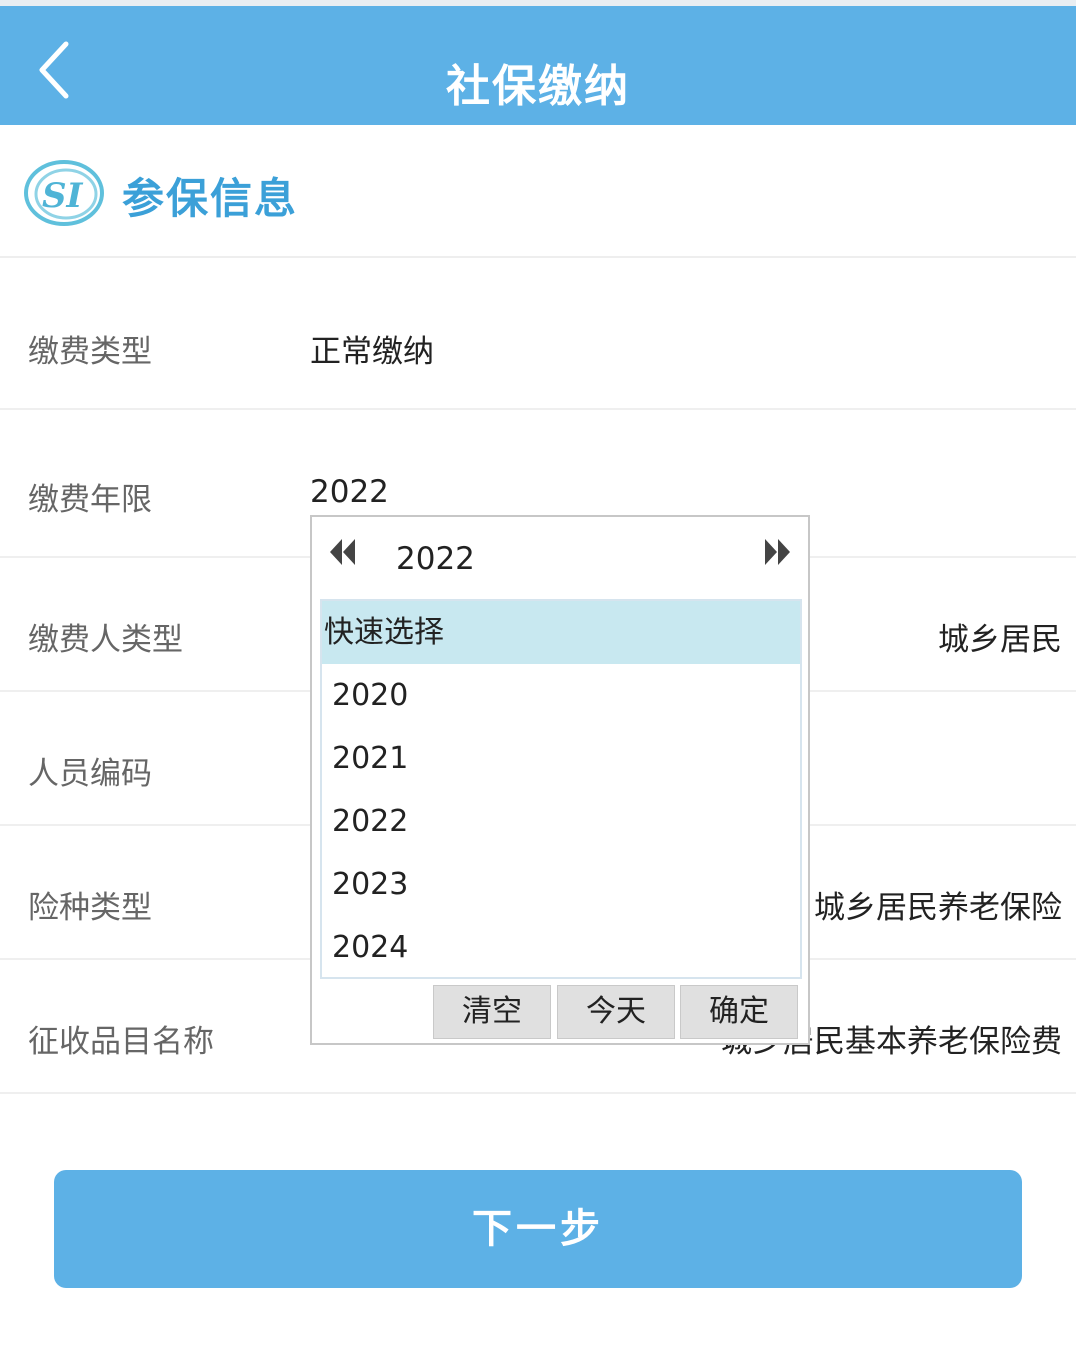  I want to click on payer-type-value: 城乡居民, so click(1000, 640).